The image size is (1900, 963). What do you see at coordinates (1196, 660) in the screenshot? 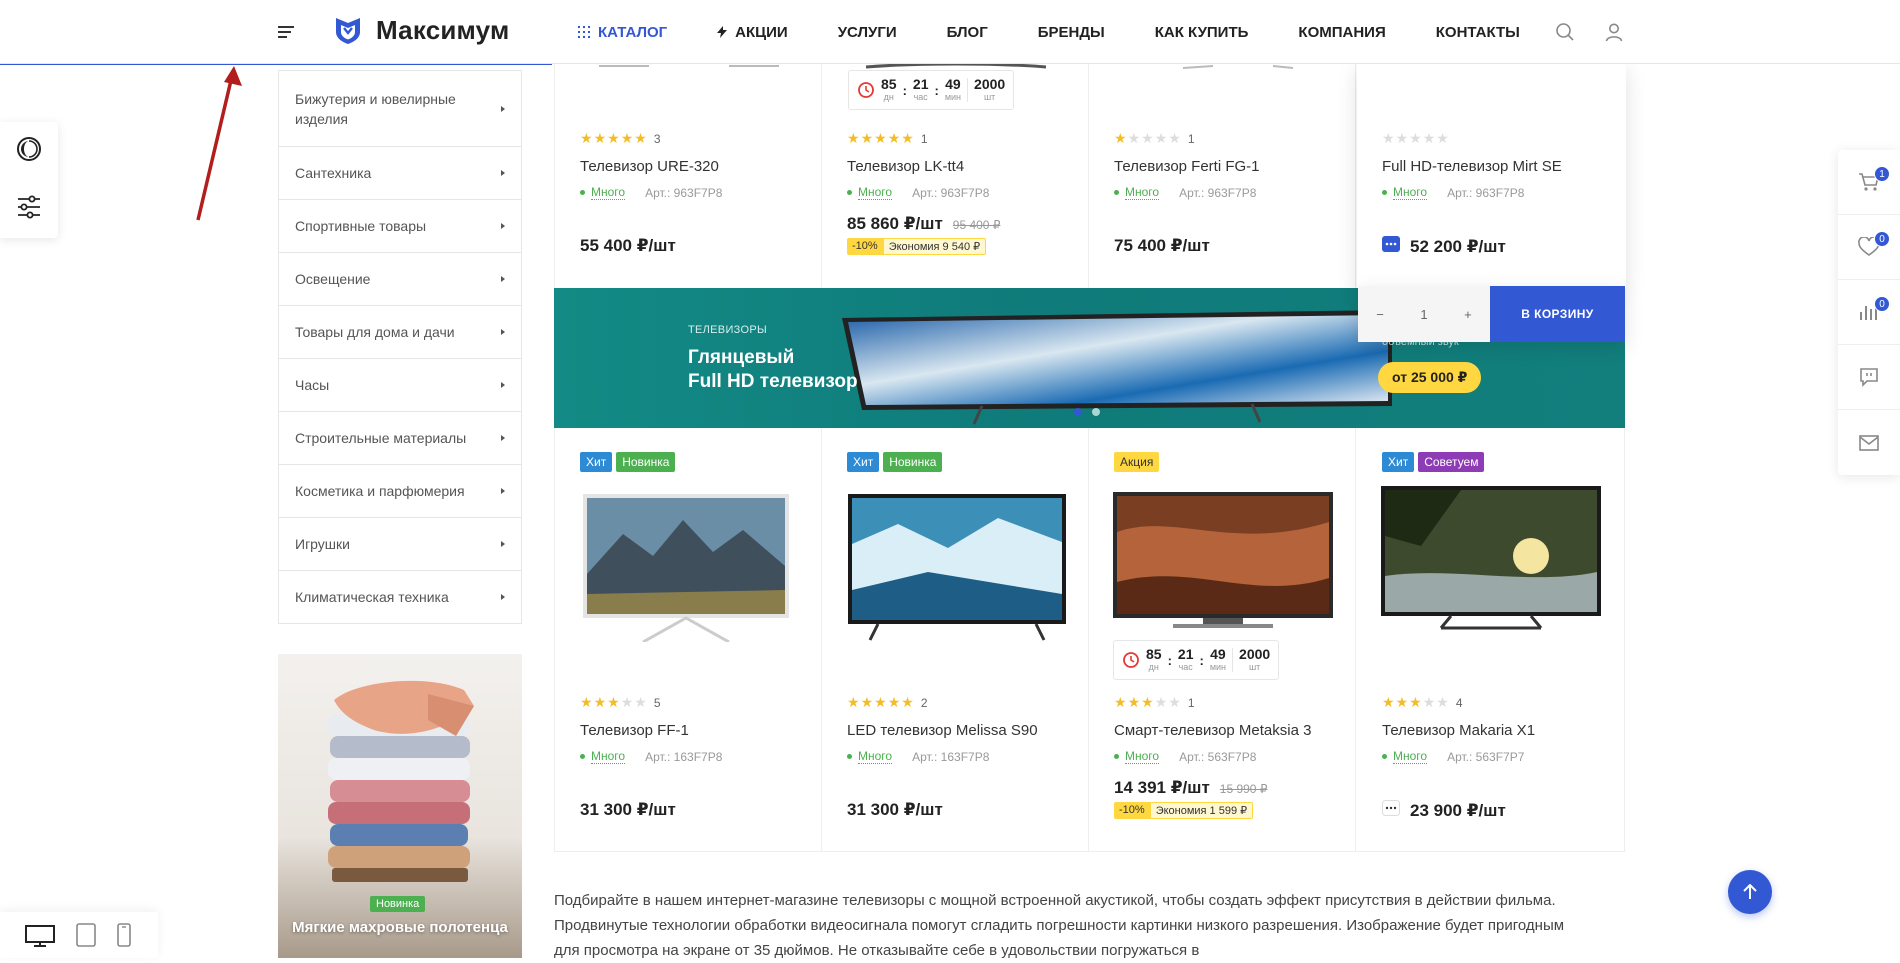
I see `countdown-timer: 85 дн:21 час:49 мин 2000 шт` at bounding box center [1196, 660].